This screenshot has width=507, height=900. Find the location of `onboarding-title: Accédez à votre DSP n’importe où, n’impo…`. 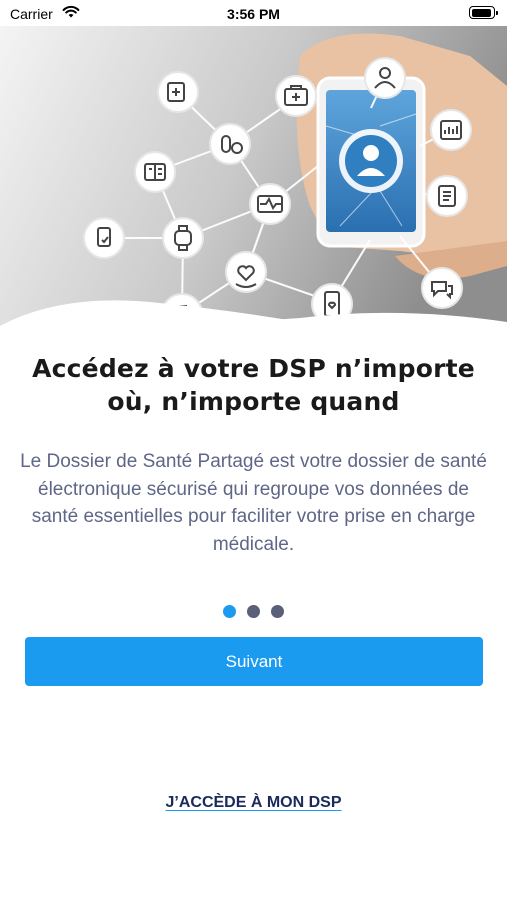

onboarding-title: Accédez à votre DSP n’importe où, n’impo… is located at coordinates (253, 385).